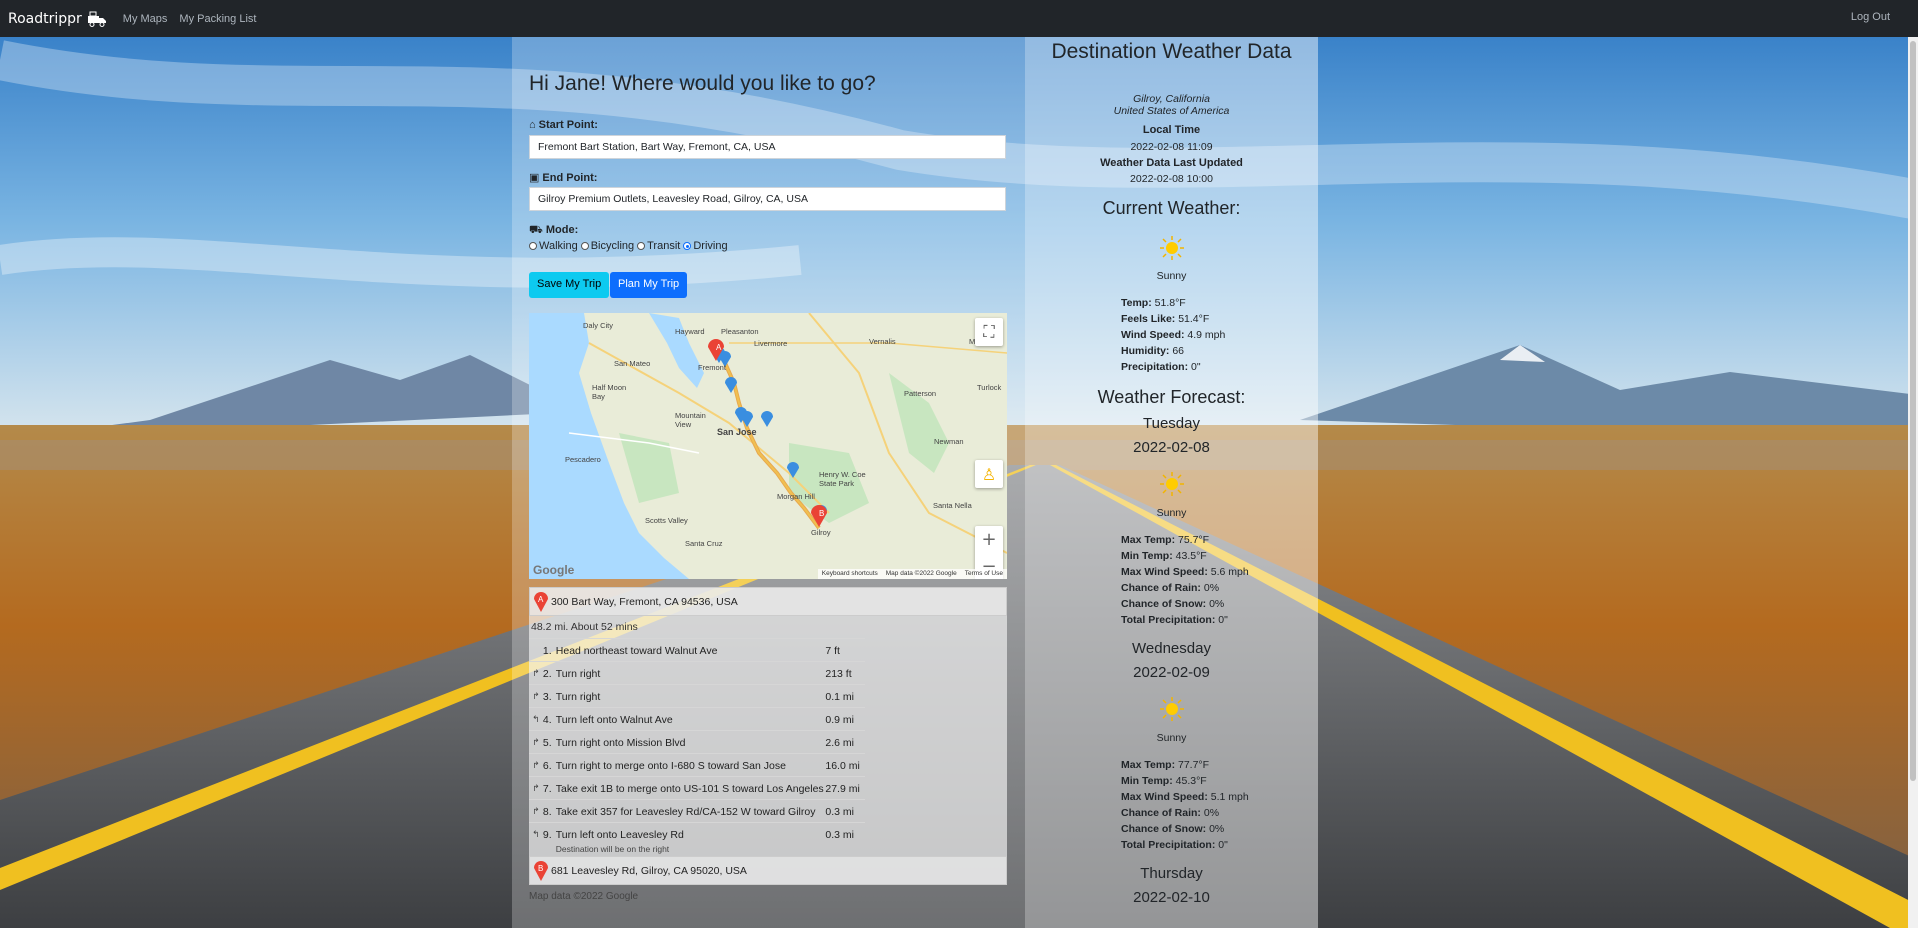 This screenshot has width=1918, height=928. I want to click on weather-city: Gilroy, California, so click(1171, 99).